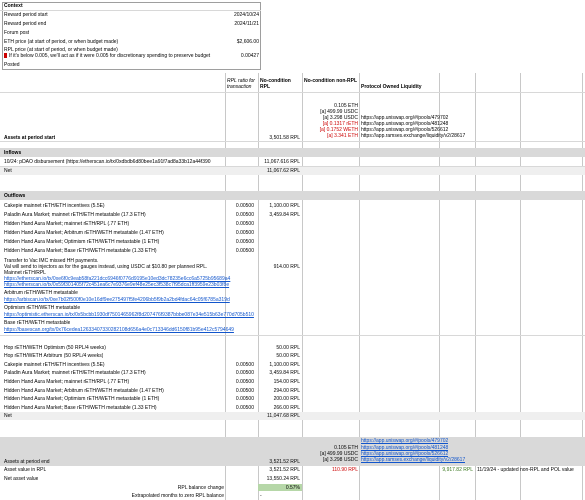 This screenshot has width=585, height=500. Describe the element at coordinates (53, 356) in the screenshot. I see `hop-label: Hop rETH/WETH Arbitrum (50 RPL/4 weeks)` at that location.